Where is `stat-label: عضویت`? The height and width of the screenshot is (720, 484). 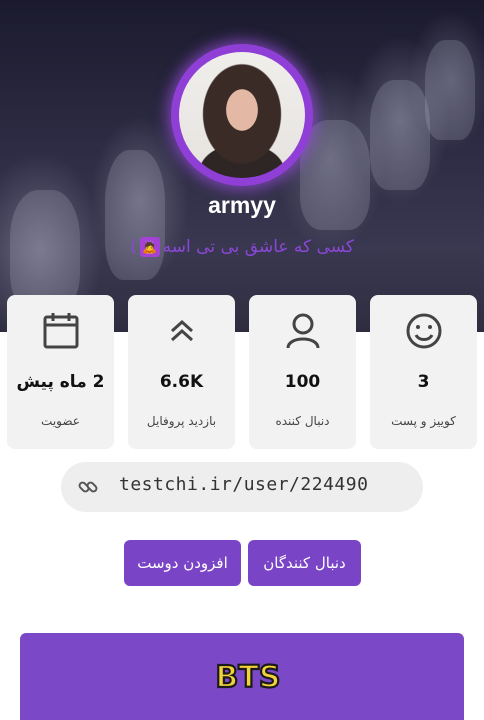 stat-label: عضویت is located at coordinates (60, 421).